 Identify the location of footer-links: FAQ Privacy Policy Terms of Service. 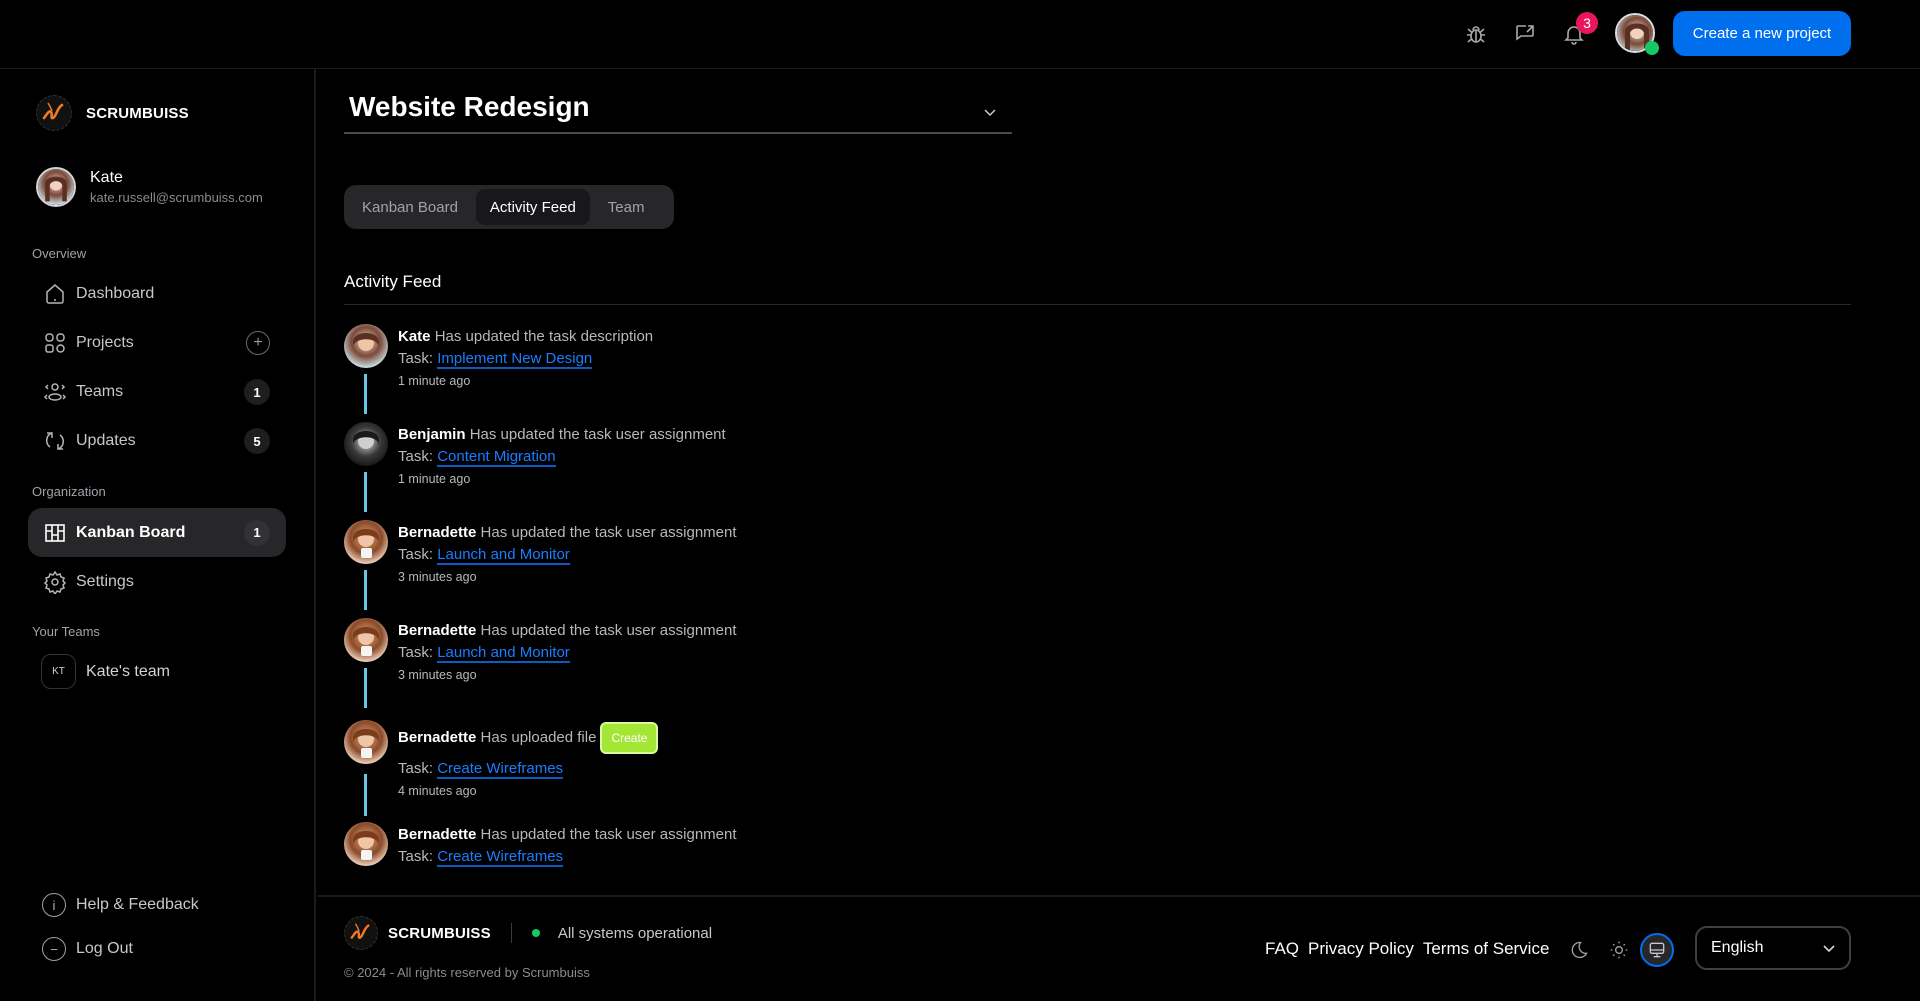
(1407, 949).